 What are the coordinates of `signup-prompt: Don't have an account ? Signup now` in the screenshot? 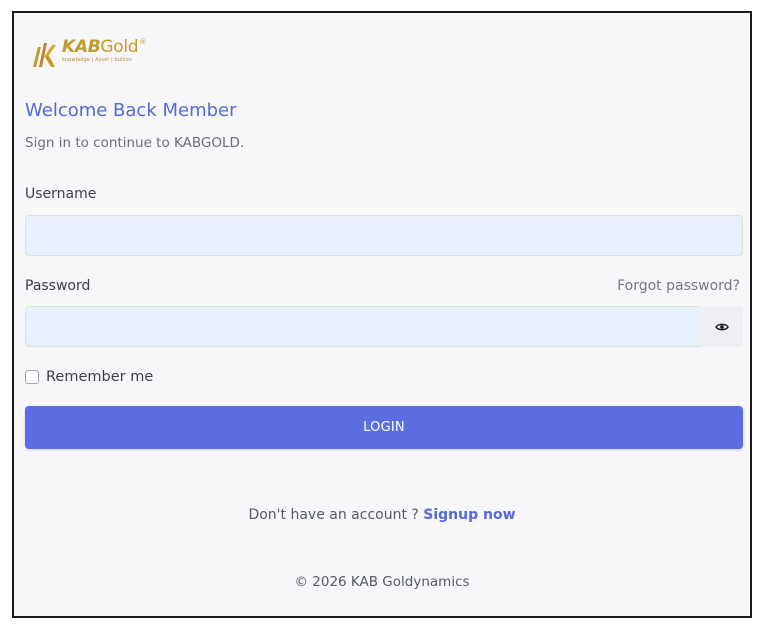 It's located at (382, 515).